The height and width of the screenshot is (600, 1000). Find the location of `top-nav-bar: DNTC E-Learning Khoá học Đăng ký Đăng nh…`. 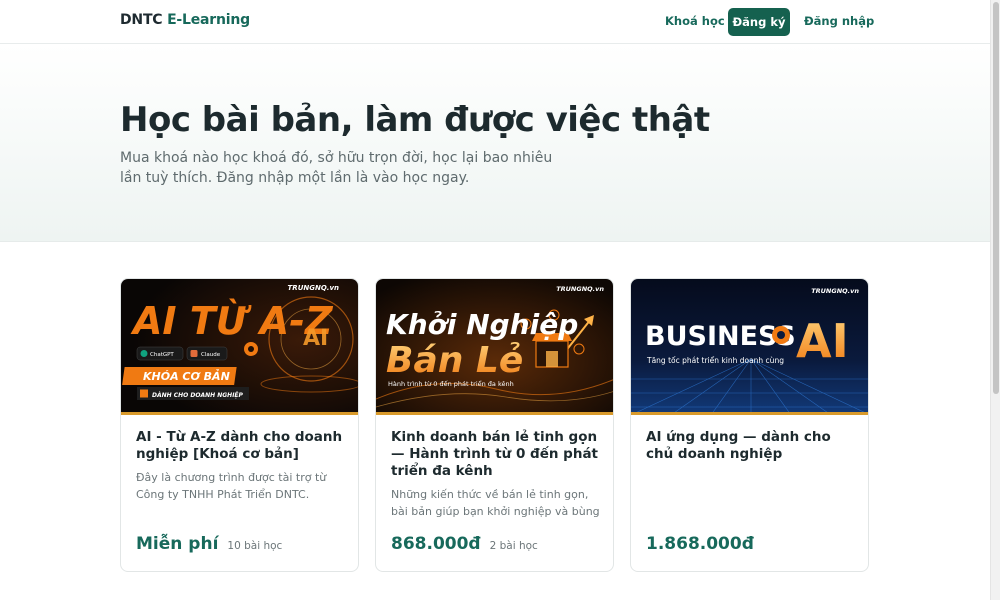

top-nav-bar: DNTC E-Learning Khoá học Đăng ký Đăng nh… is located at coordinates (495, 22).